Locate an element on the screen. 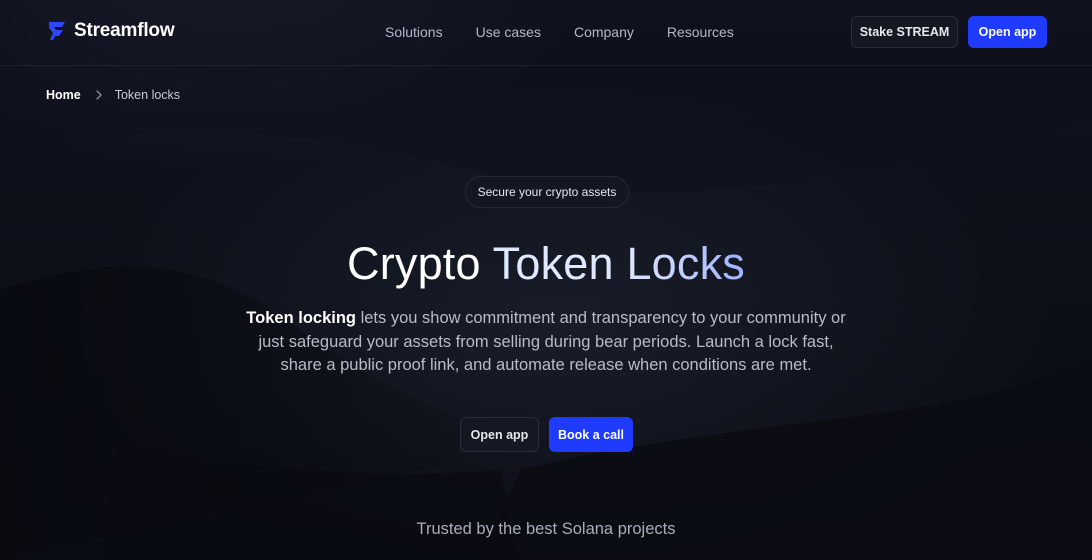 This screenshot has width=1092, height=560. brand-name: Streamflow is located at coordinates (124, 30).